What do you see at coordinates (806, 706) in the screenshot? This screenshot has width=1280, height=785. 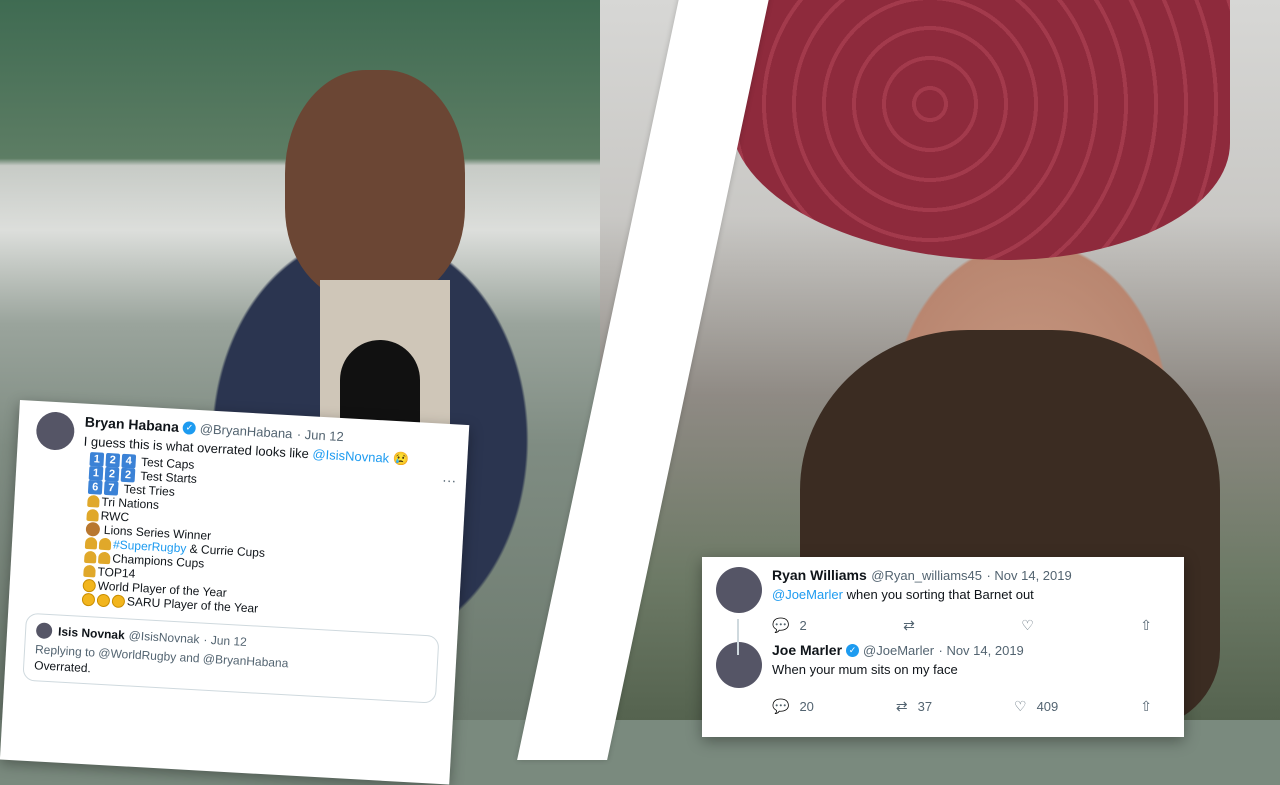 I see `reply-count: 20` at bounding box center [806, 706].